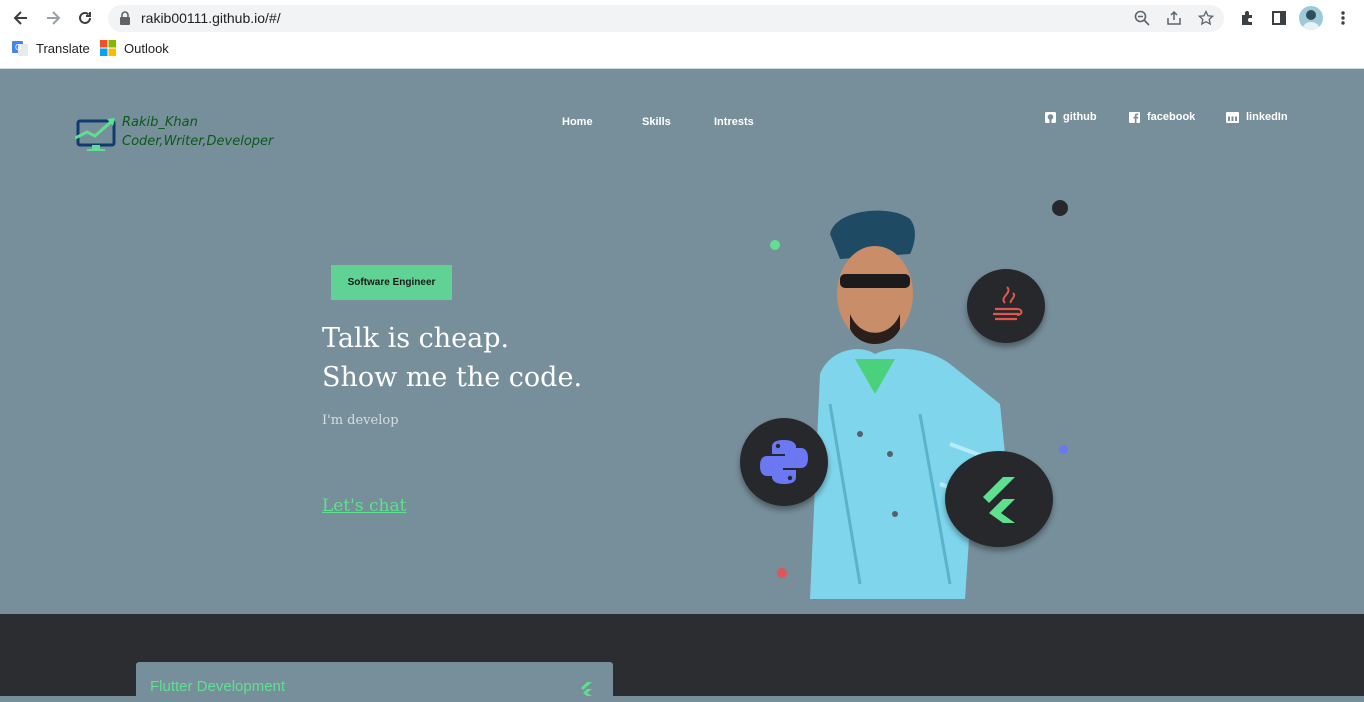 The image size is (1364, 702). I want to click on nav-intrests: Intrests, so click(734, 122).